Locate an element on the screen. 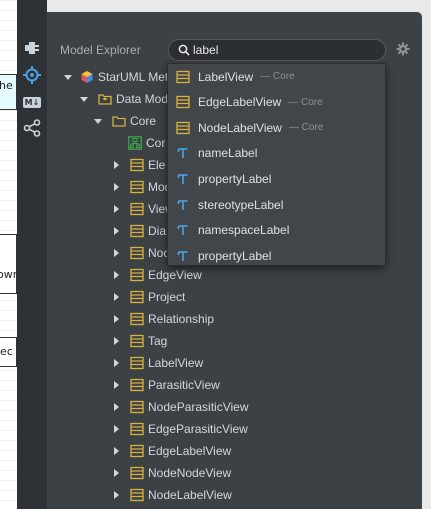  tree-item-label: NodeLabelView is located at coordinates (190, 495).